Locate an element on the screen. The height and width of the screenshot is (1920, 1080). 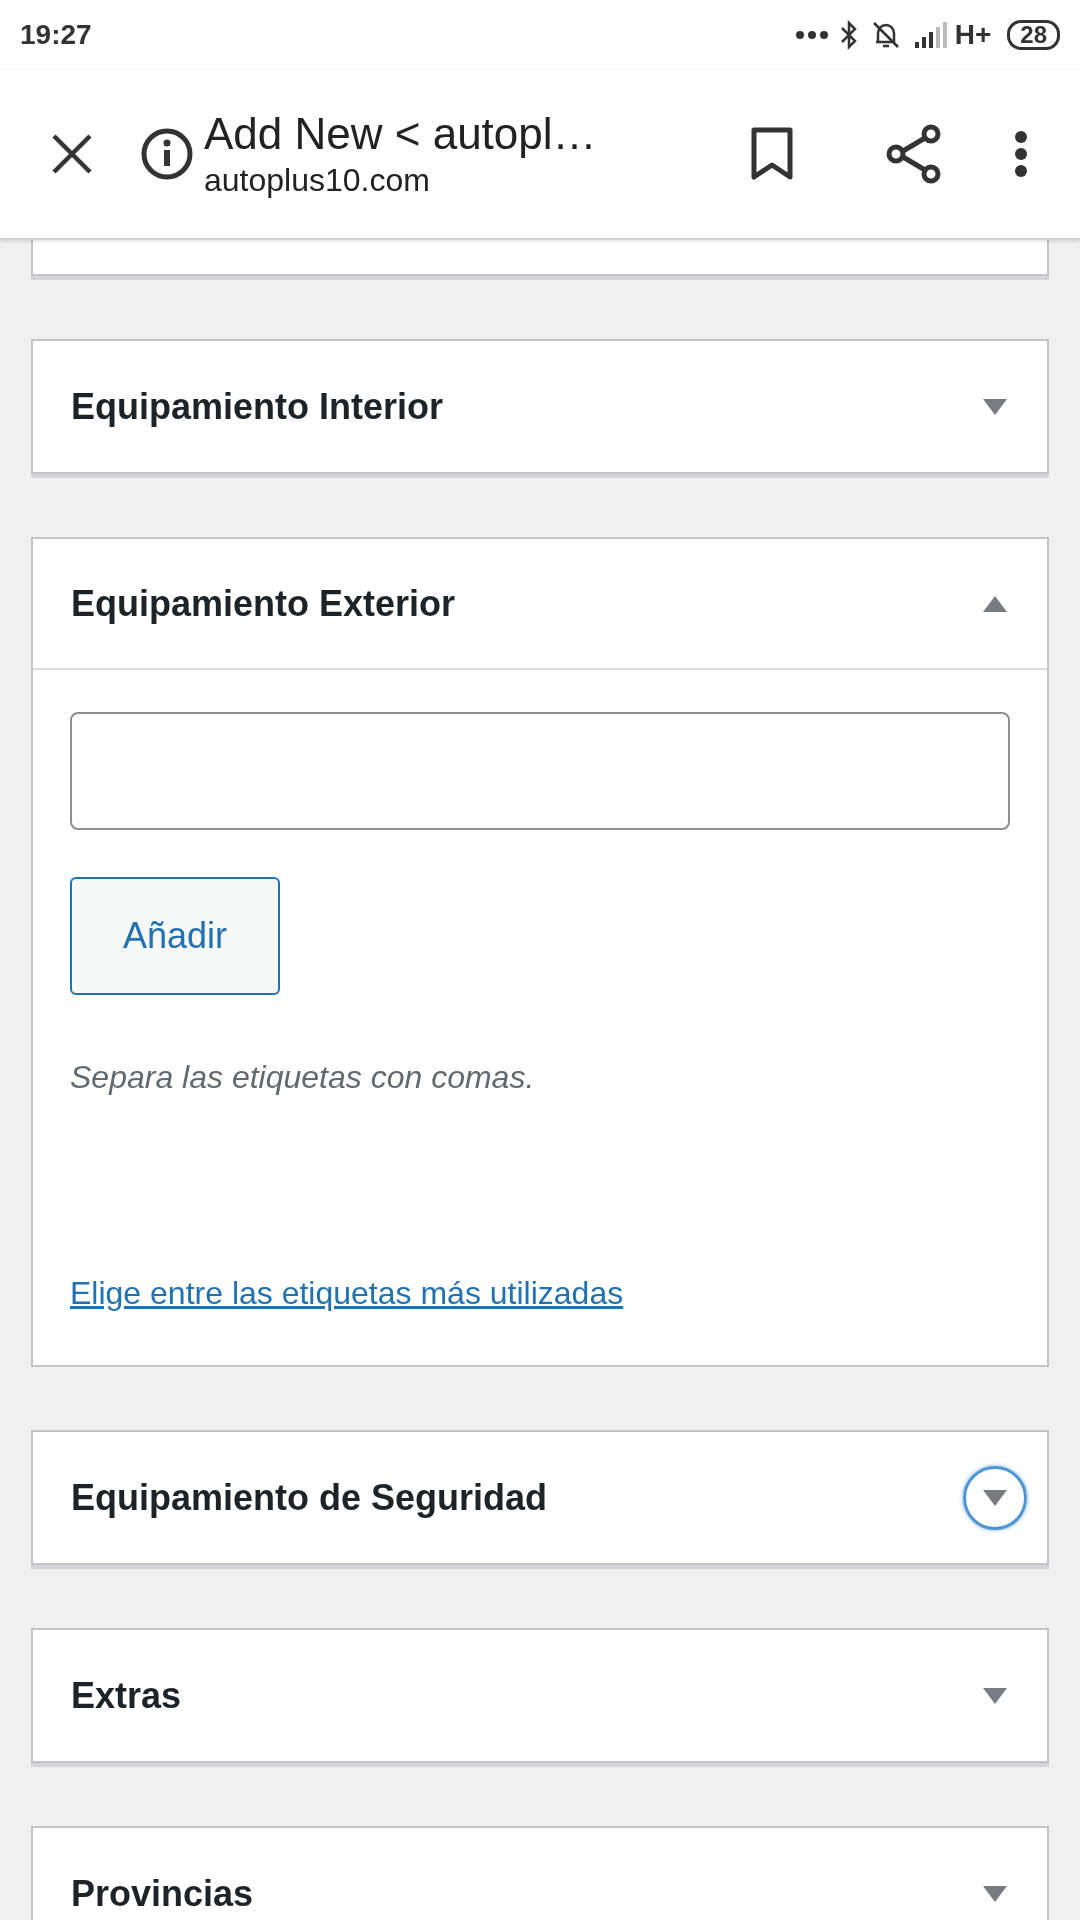
signal-icon is located at coordinates (930, 35).